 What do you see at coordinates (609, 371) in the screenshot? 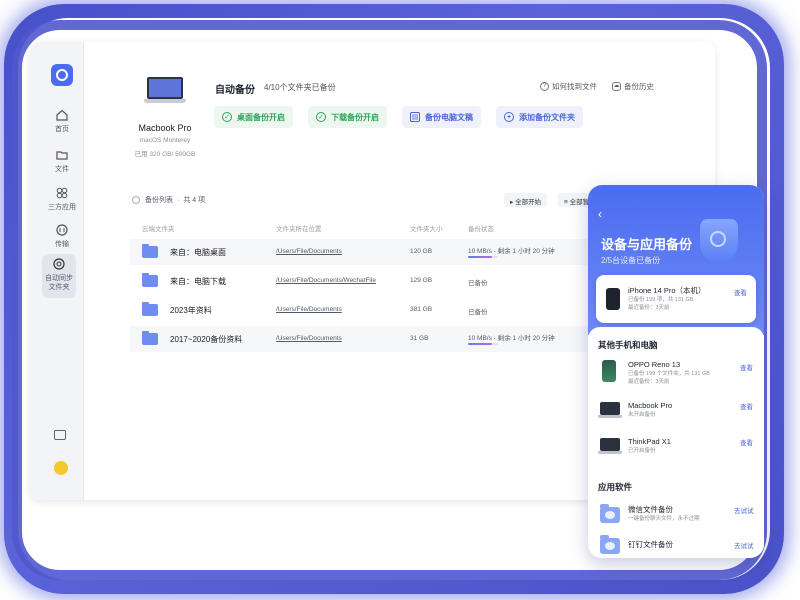
I see `phone-device-icon` at bounding box center [609, 371].